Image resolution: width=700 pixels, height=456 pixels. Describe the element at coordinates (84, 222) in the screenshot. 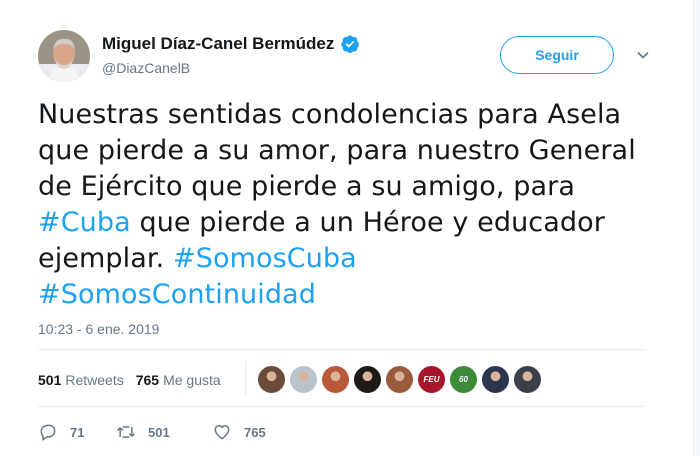

I see `hashtag-link: #Cuba` at that location.